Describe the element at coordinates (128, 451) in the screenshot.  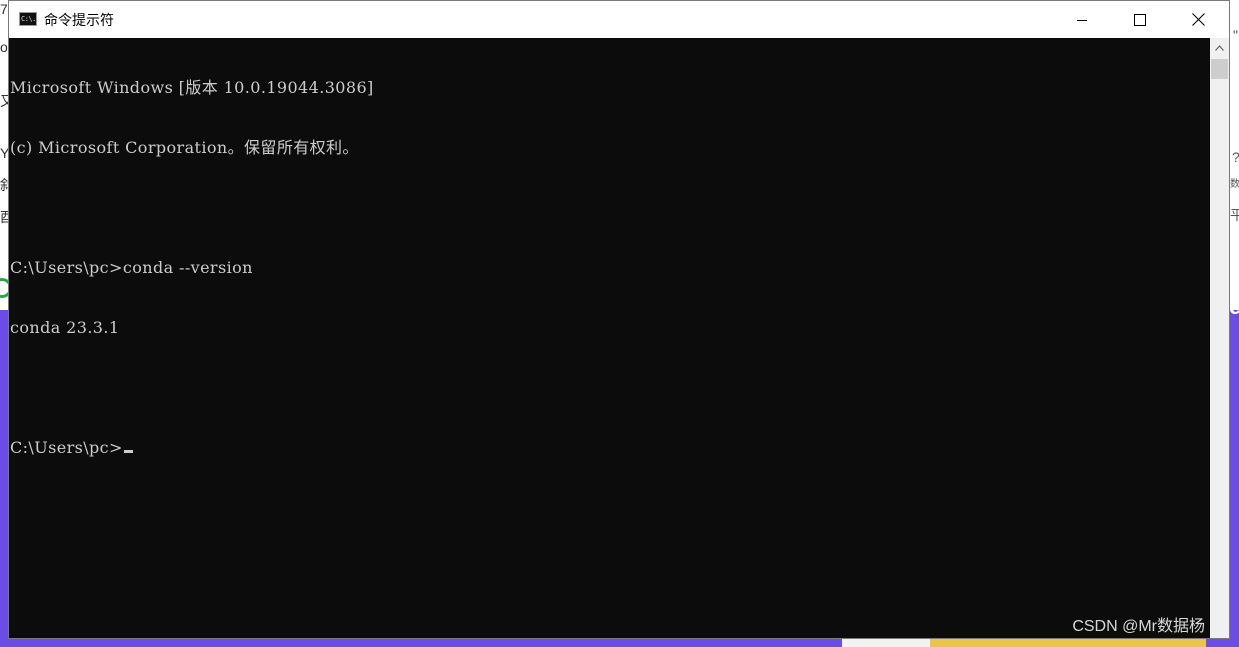
I see `text-cursor` at that location.